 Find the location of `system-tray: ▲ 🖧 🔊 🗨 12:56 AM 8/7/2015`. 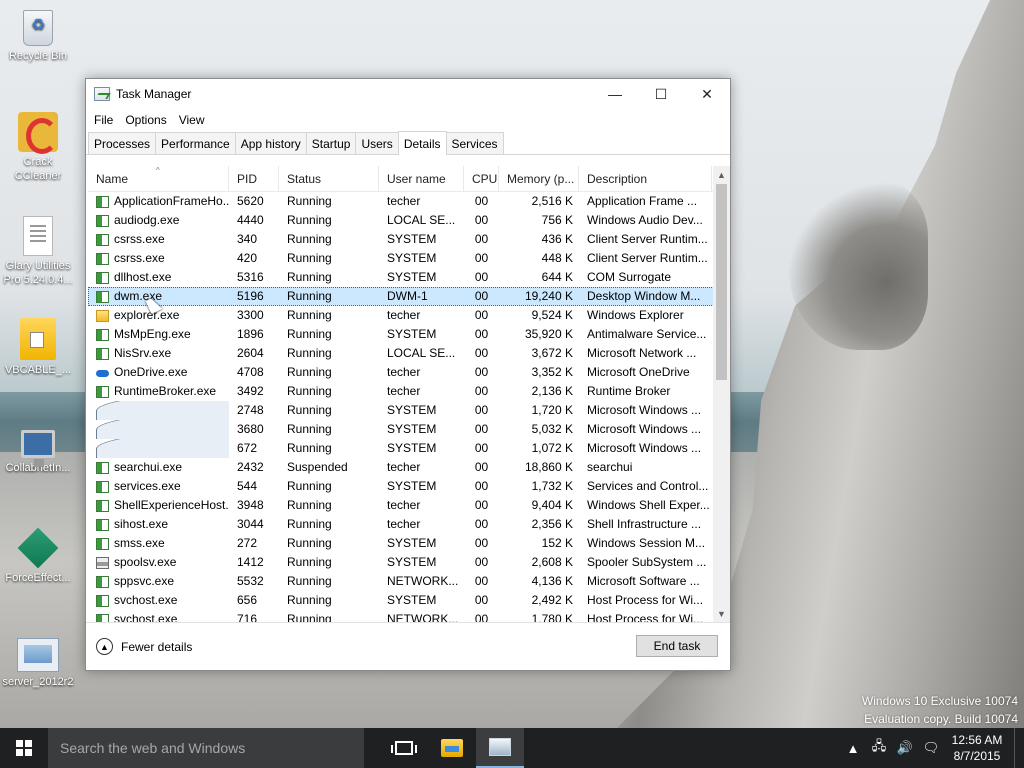

system-tray: ▲ 🖧 🔊 🗨 12:56 AM 8/7/2015 is located at coordinates (932, 748).